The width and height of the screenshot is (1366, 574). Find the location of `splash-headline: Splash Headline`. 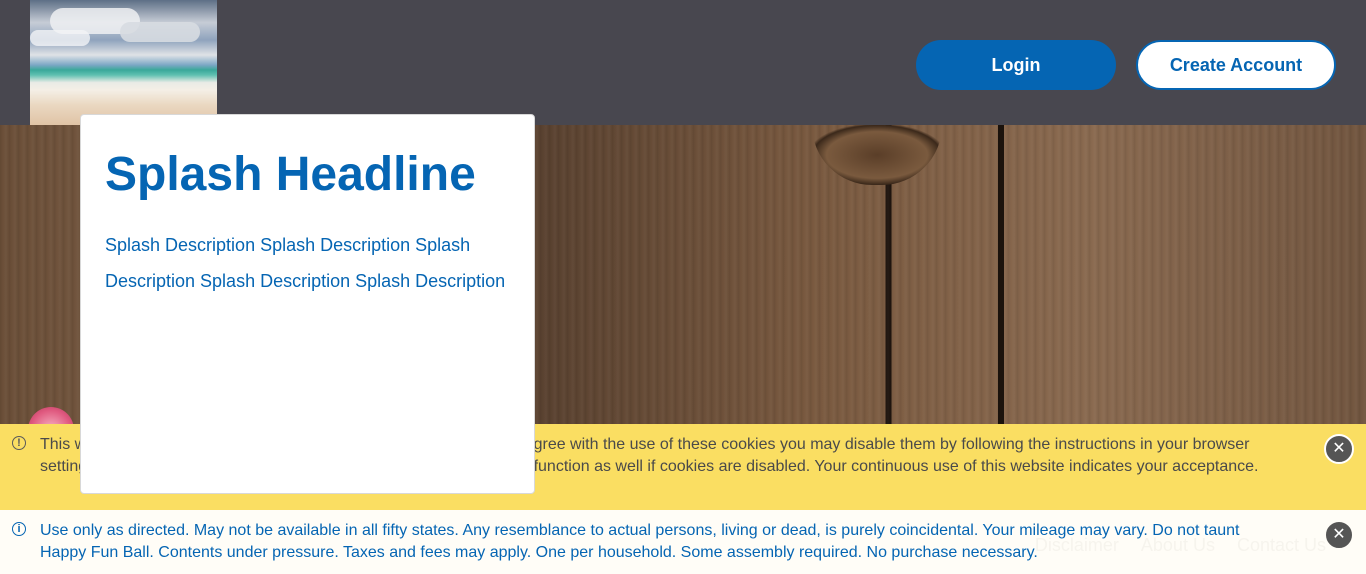

splash-headline: Splash Headline is located at coordinates (290, 174).